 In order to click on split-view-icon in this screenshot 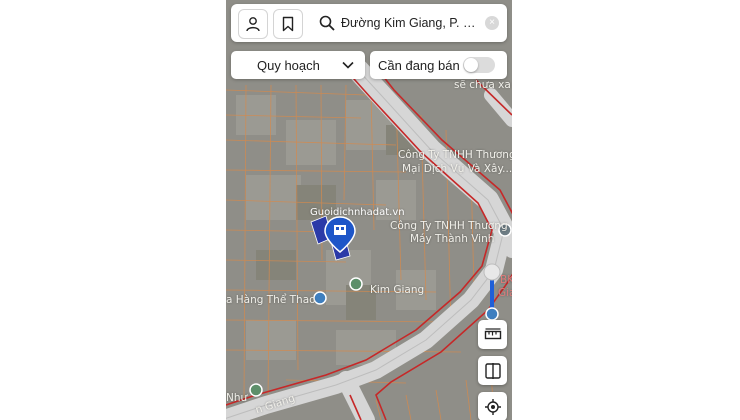, I will do `click(492, 370)`.